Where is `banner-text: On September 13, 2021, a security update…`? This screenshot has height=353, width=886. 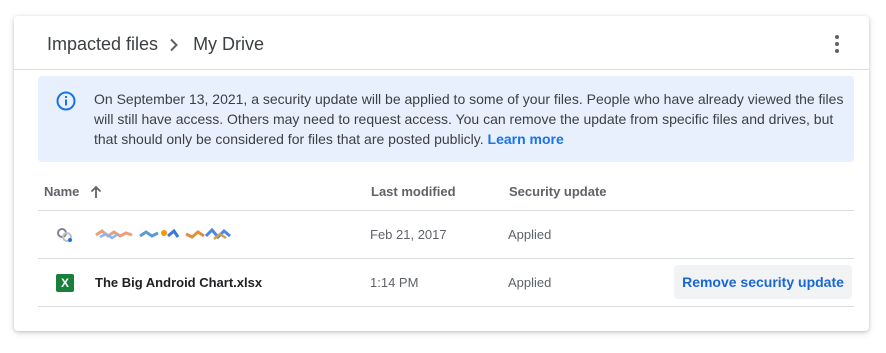
banner-text: On September 13, 2021, a security update… is located at coordinates (469, 119).